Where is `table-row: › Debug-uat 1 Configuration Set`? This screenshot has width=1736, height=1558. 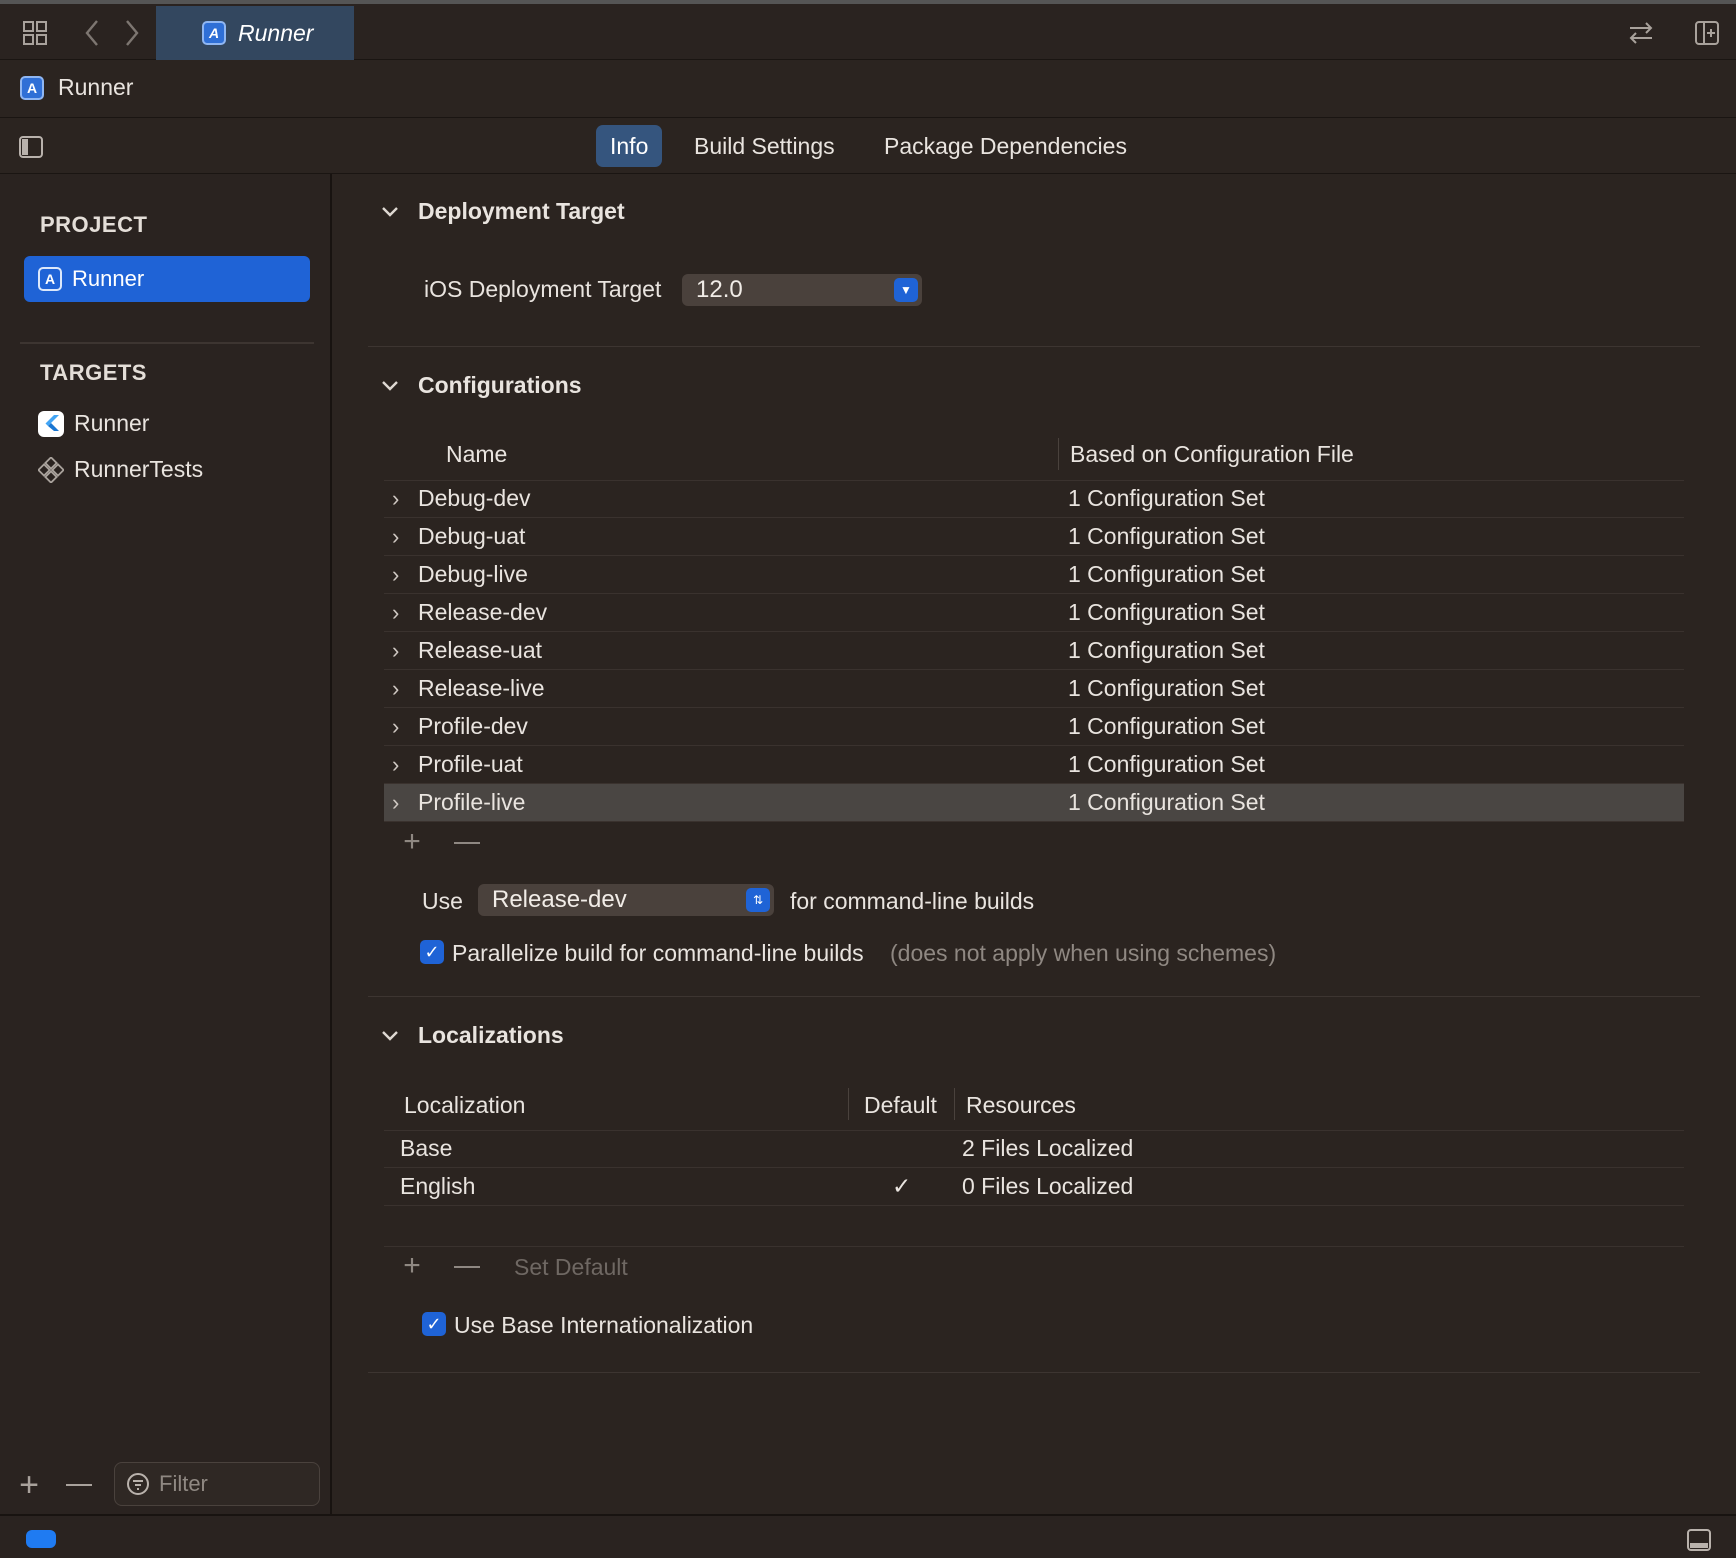
table-row: › Debug-uat 1 Configuration Set is located at coordinates (1034, 537).